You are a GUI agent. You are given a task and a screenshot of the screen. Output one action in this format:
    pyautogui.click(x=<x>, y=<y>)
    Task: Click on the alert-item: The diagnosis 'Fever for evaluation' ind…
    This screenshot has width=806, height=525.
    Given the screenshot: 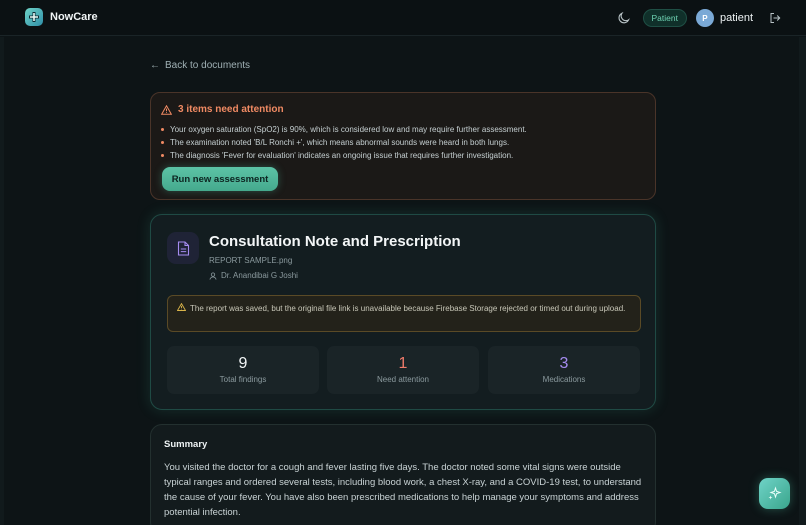 What is the action you would take?
    pyautogui.click(x=344, y=155)
    